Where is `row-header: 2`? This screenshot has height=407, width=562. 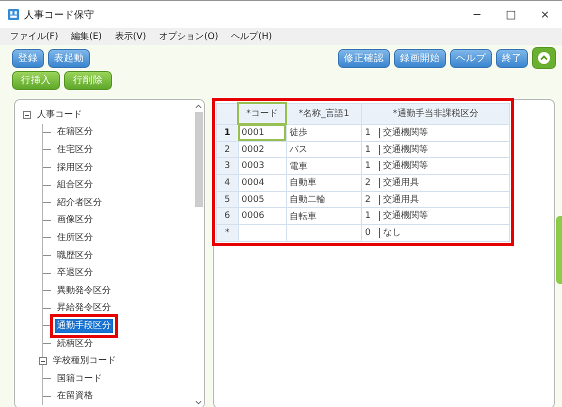
row-header: 2 is located at coordinates (227, 149).